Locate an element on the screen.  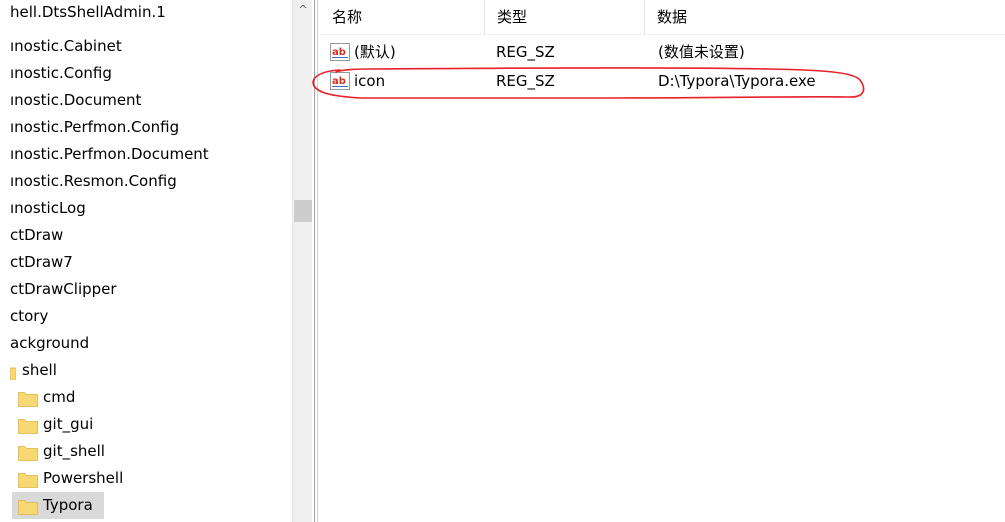
tree-item-cmd: cmd is located at coordinates (37, 397).